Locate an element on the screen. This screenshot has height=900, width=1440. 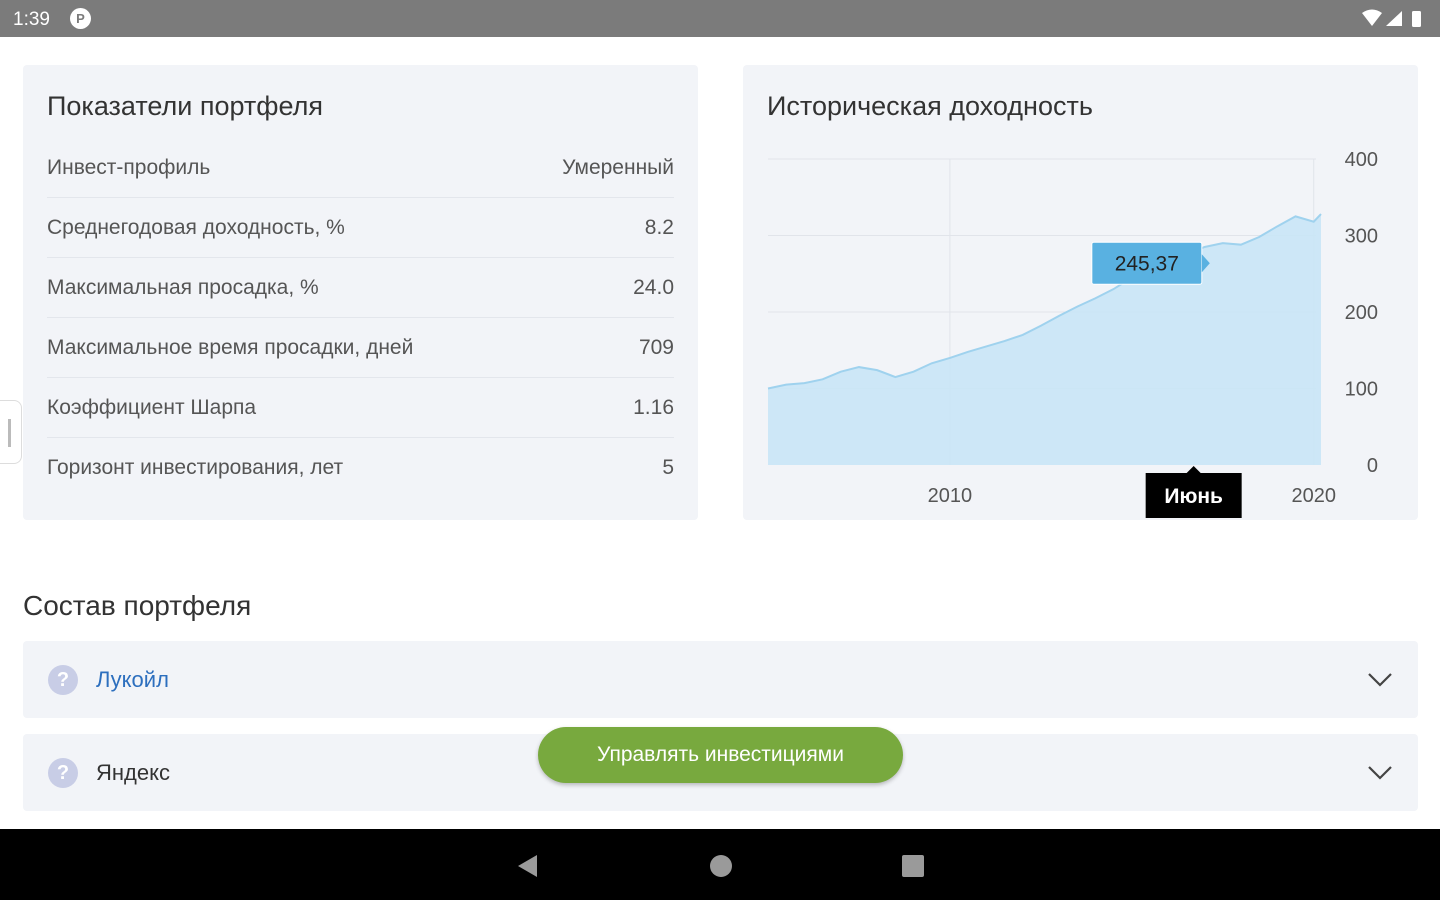
status-time: 1:39 is located at coordinates (31, 19).